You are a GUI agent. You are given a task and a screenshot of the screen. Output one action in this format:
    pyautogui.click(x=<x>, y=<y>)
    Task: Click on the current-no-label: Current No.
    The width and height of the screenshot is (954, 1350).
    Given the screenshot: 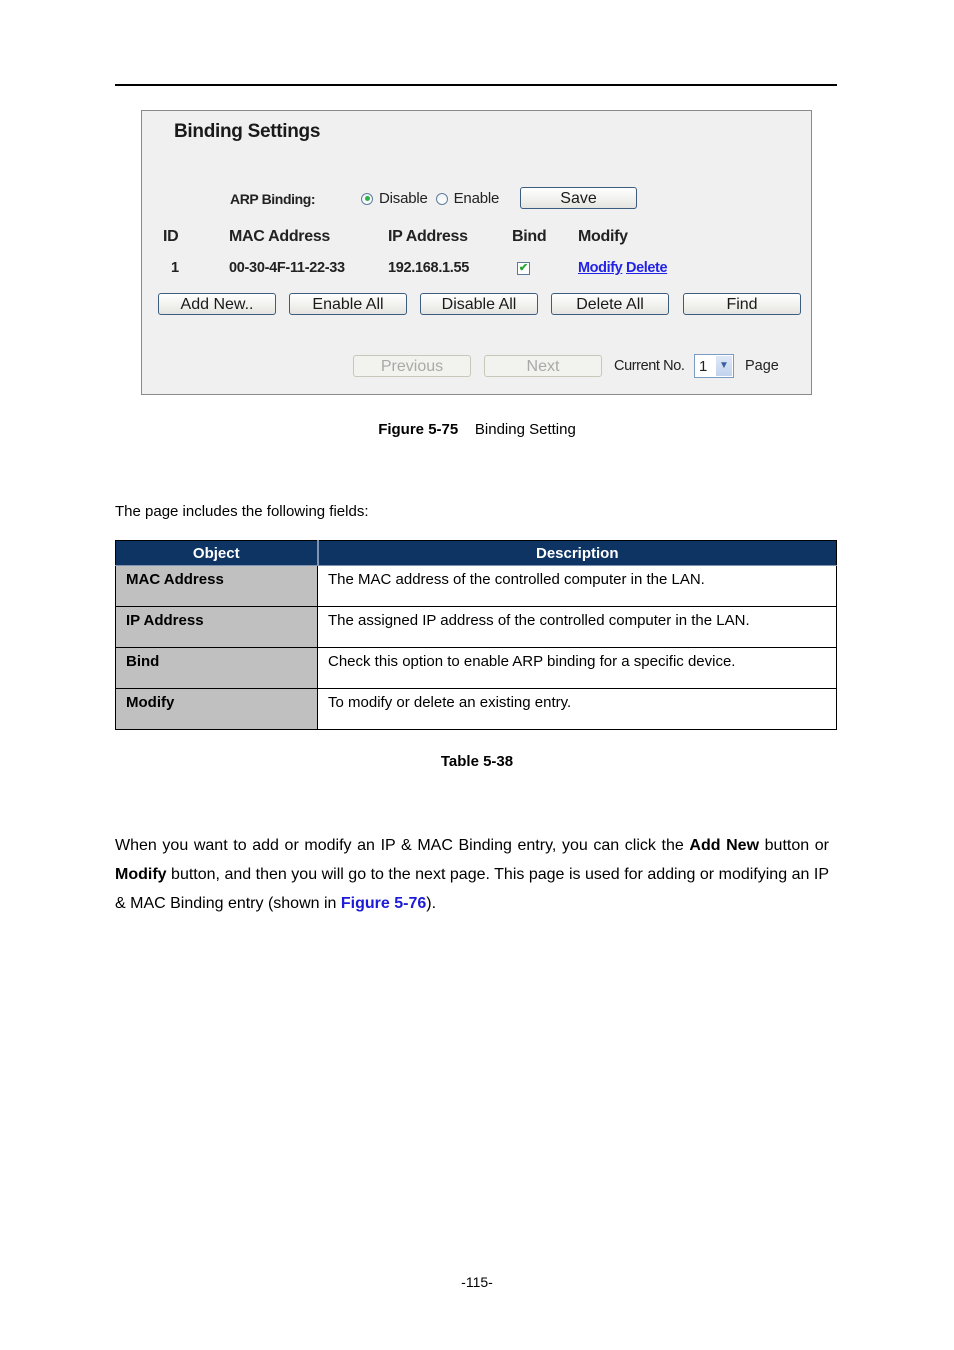 What is the action you would take?
    pyautogui.click(x=649, y=366)
    